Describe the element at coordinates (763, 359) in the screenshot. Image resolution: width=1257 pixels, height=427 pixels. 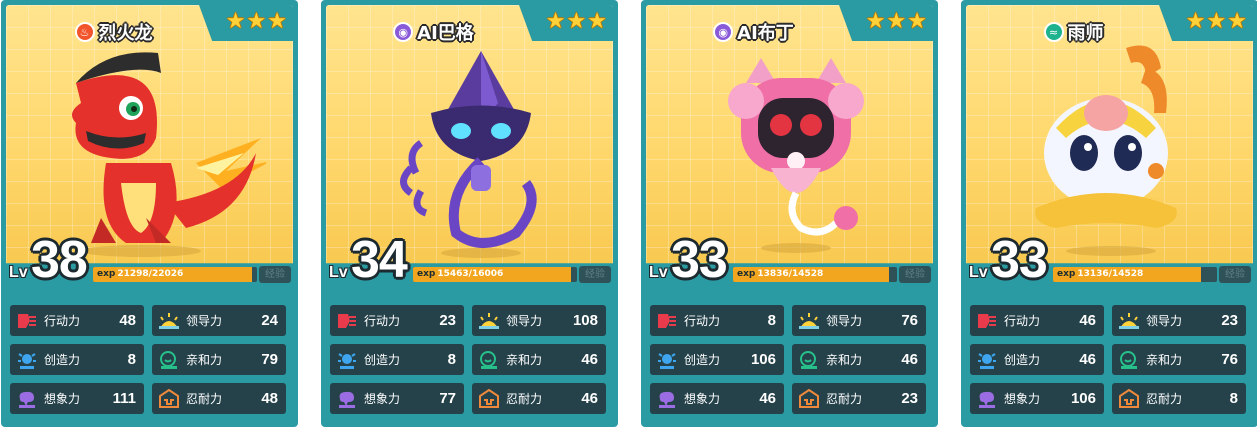
I see `stat-value: 106` at that location.